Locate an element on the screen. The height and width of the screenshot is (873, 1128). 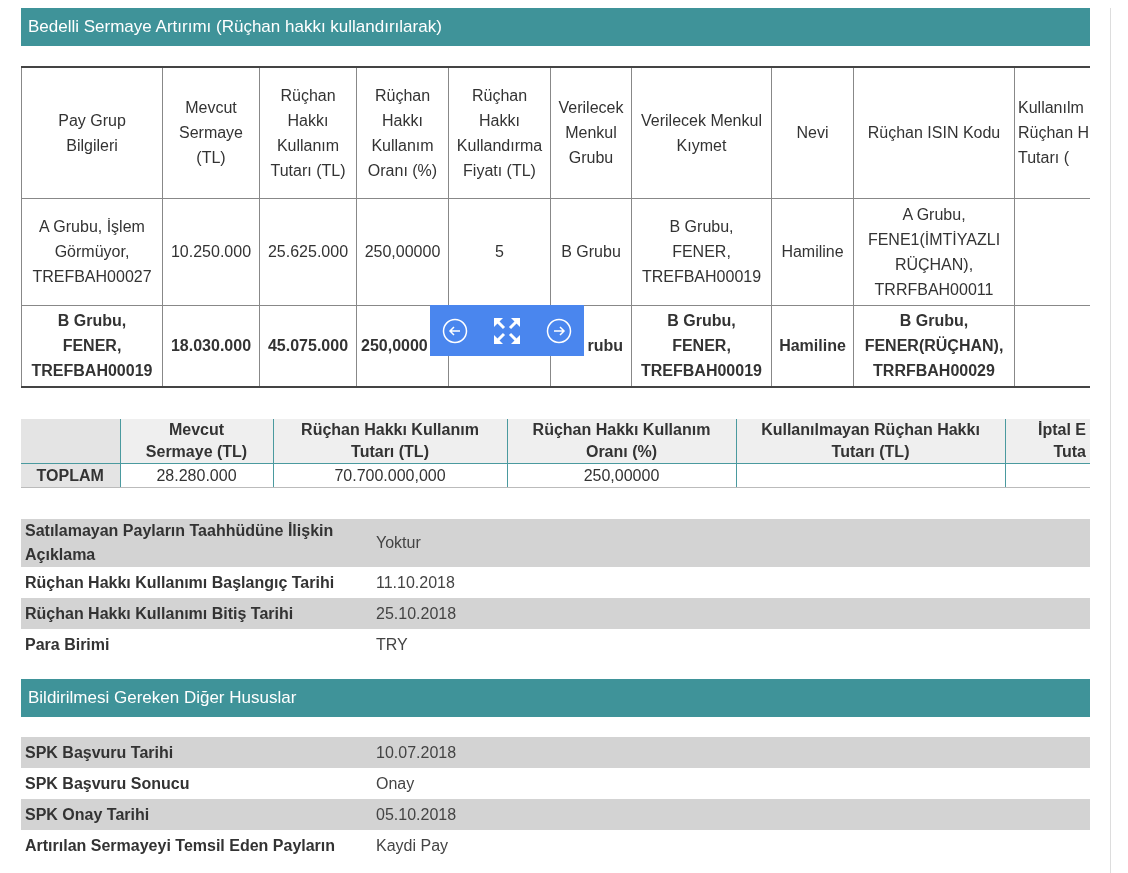
field-value: TRY is located at coordinates (392, 644).